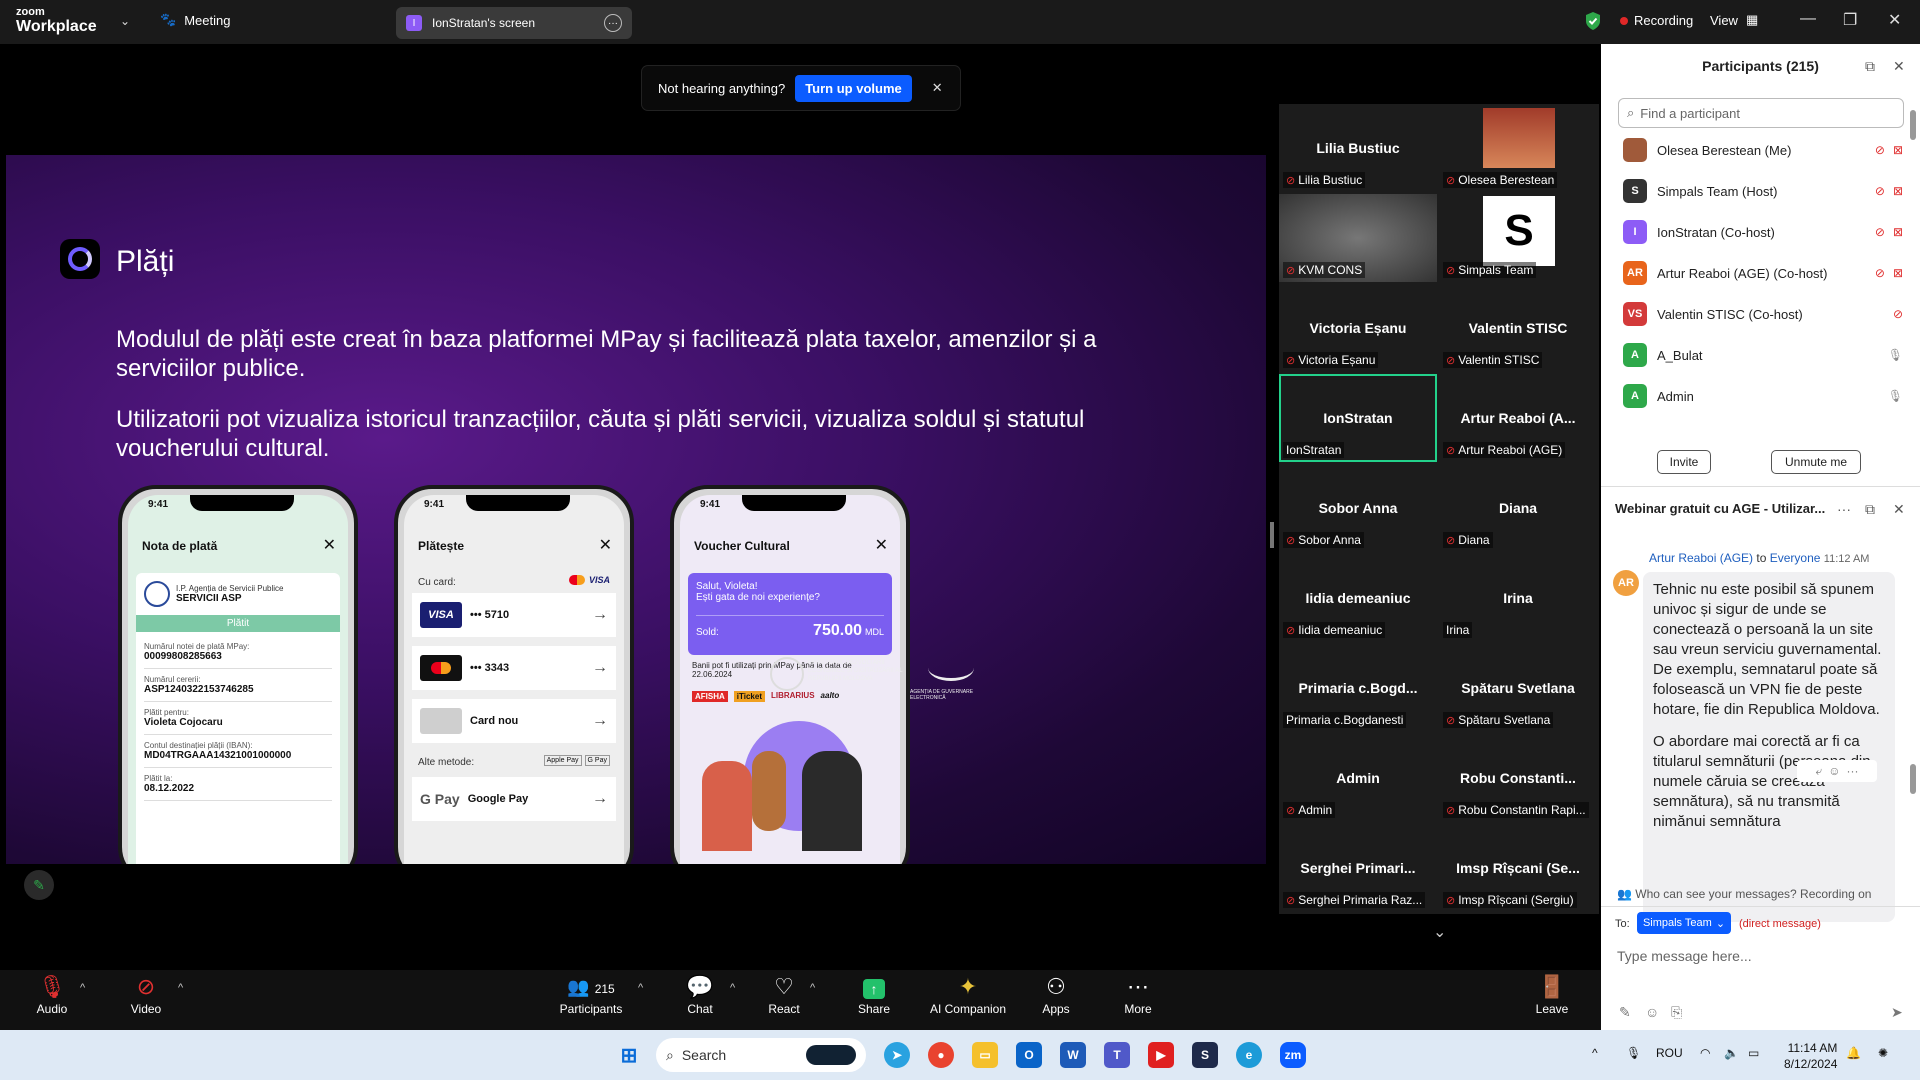 The height and width of the screenshot is (1080, 1920). I want to click on video-tile: IonStratan IonStratan, so click(1358, 418).